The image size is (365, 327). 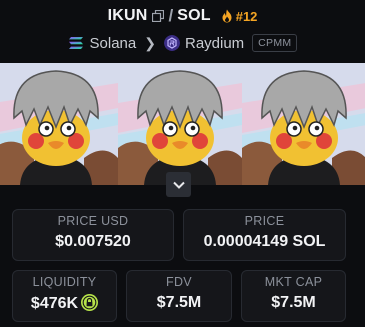 I want to click on raydium-icon, so click(x=171, y=43).